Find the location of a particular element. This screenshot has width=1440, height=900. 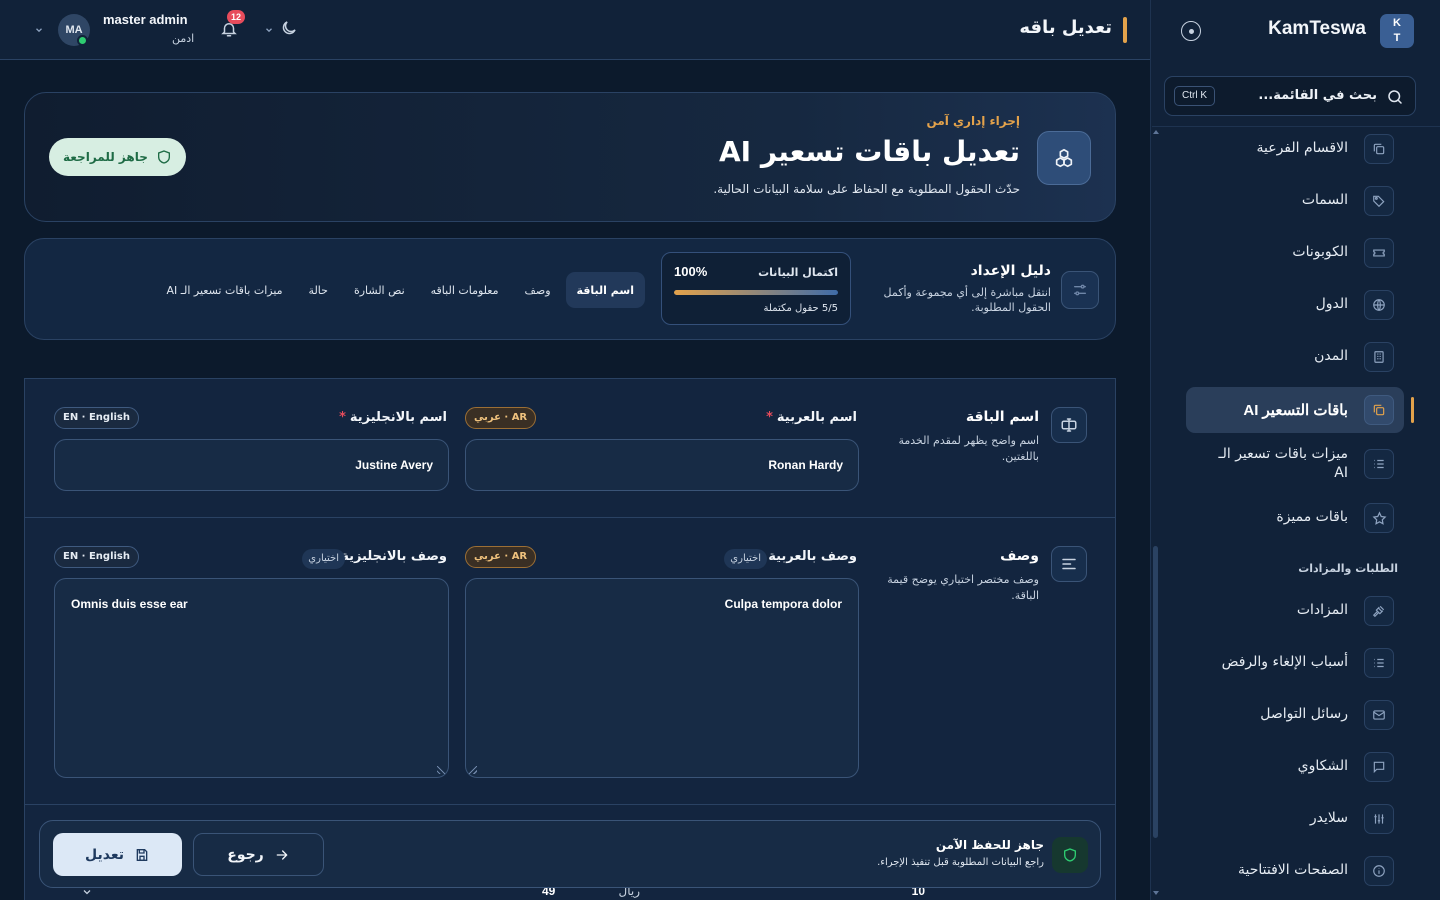

save-button: تعديل is located at coordinates (117, 854).